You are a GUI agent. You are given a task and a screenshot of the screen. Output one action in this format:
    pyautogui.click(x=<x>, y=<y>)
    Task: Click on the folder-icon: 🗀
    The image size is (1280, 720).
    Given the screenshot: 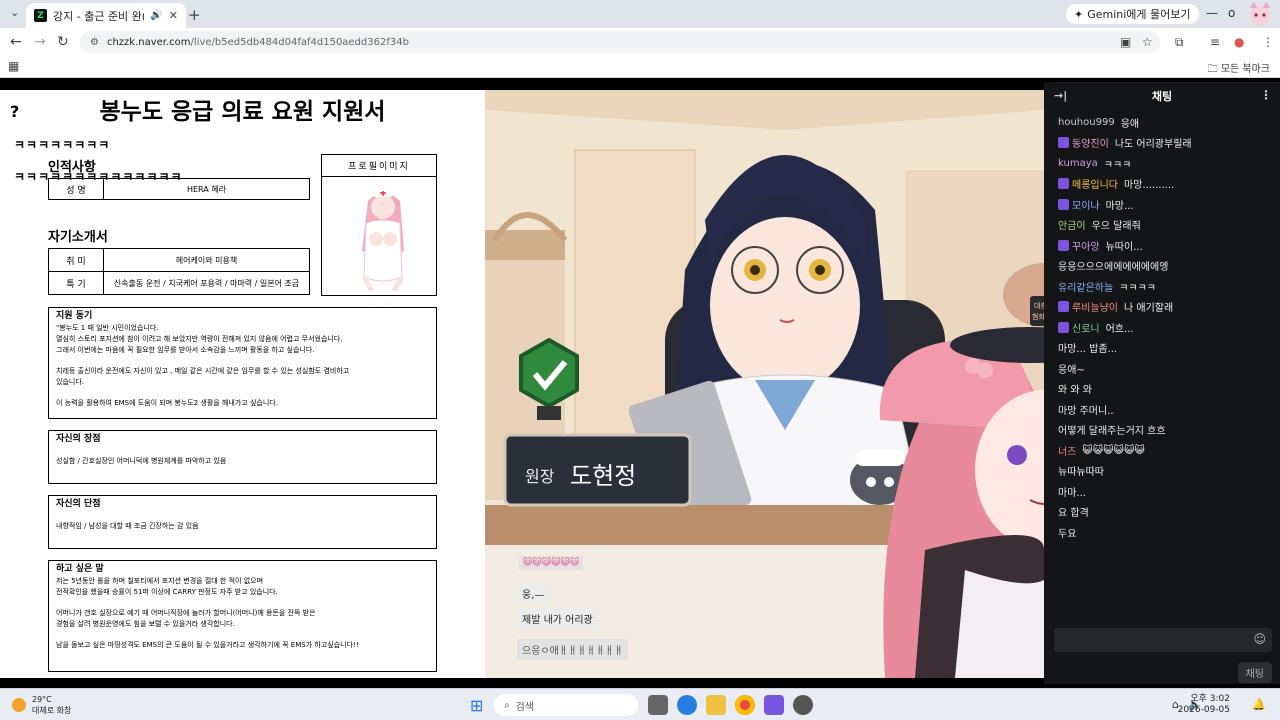 What is the action you would take?
    pyautogui.click(x=1212, y=69)
    